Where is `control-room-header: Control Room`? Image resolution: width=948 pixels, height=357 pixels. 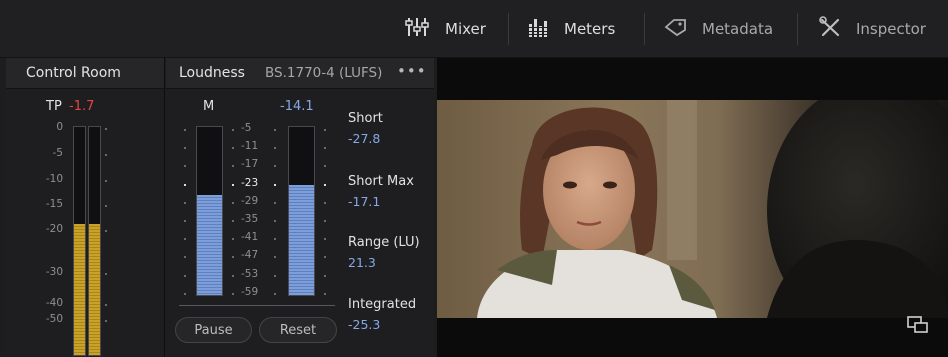
control-room-header: Control Room is located at coordinates (85, 73).